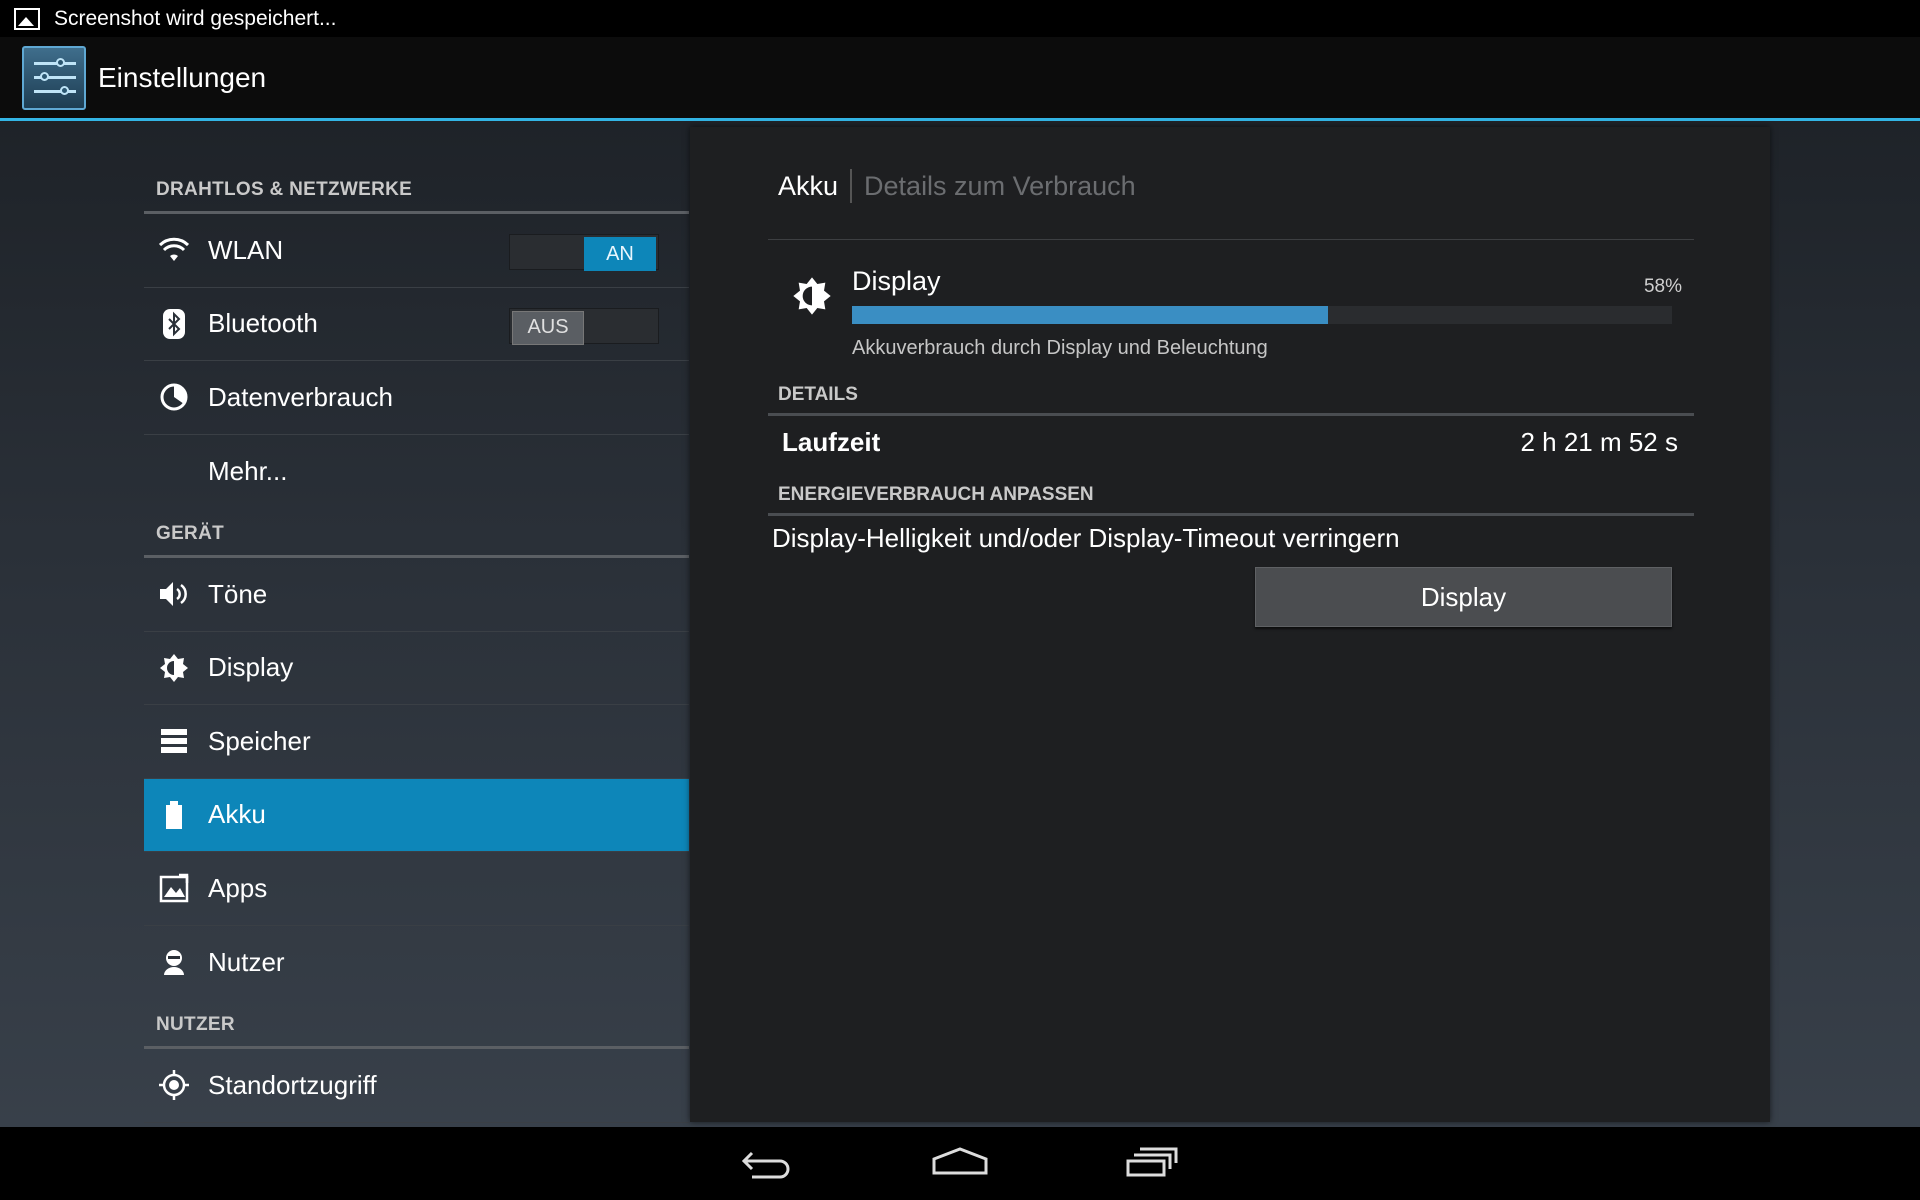 The image size is (1920, 1200). Describe the element at coordinates (818, 394) in the screenshot. I see `details-header: DETAILS` at that location.